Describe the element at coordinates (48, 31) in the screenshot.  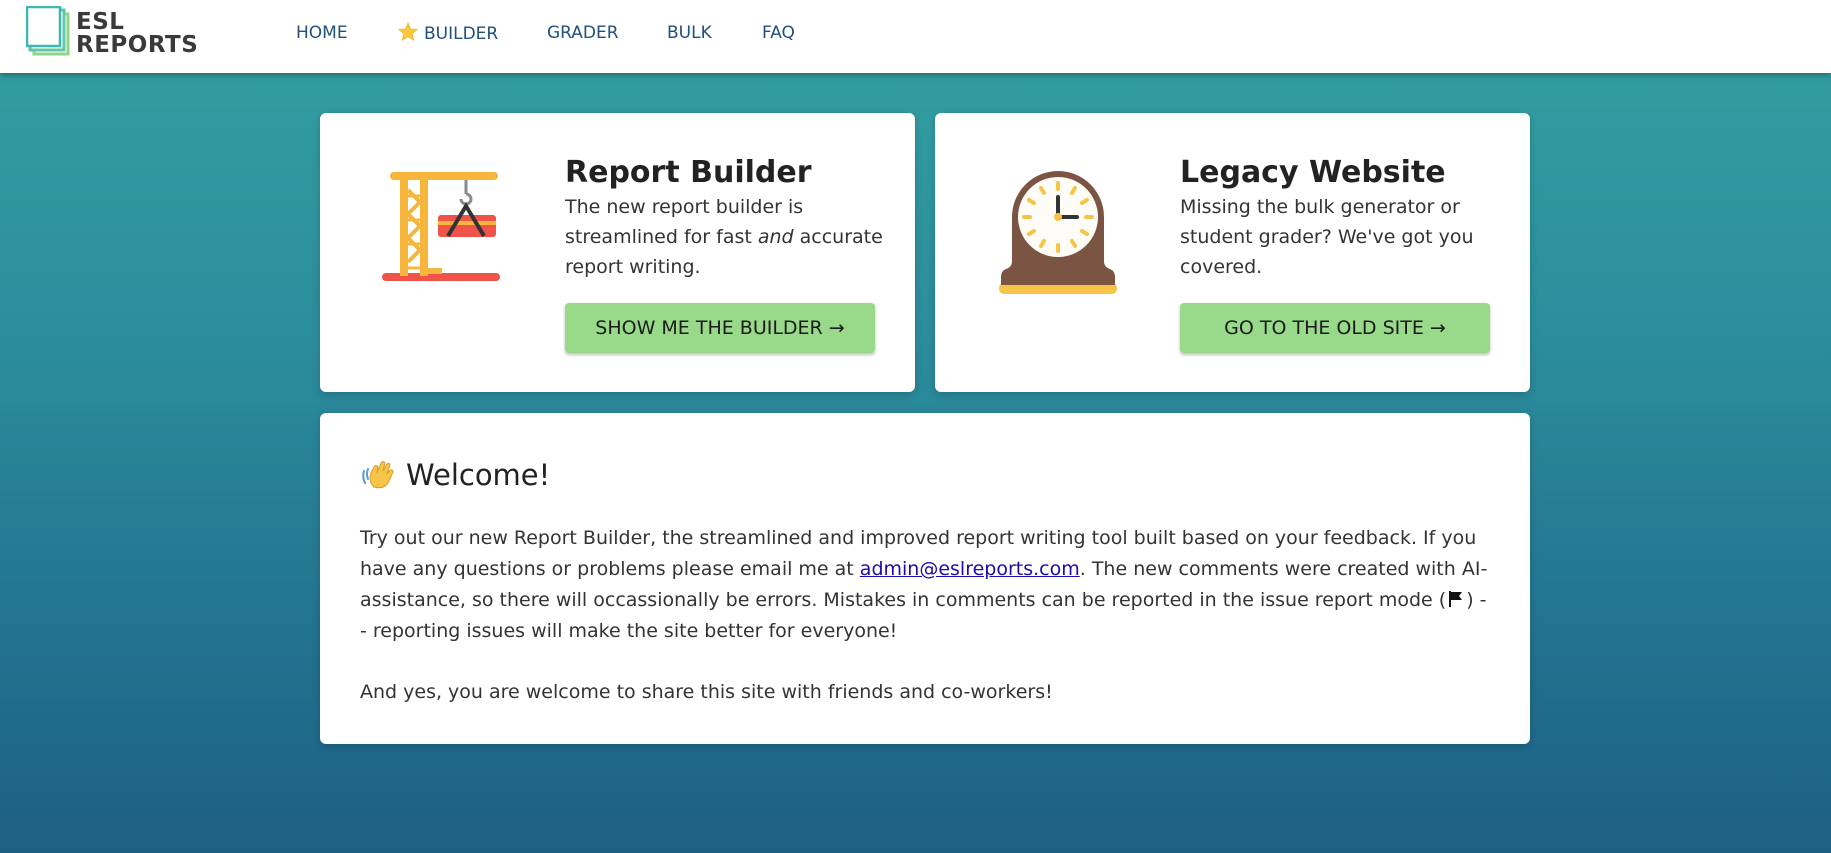
I see `logo-pages-icon` at that location.